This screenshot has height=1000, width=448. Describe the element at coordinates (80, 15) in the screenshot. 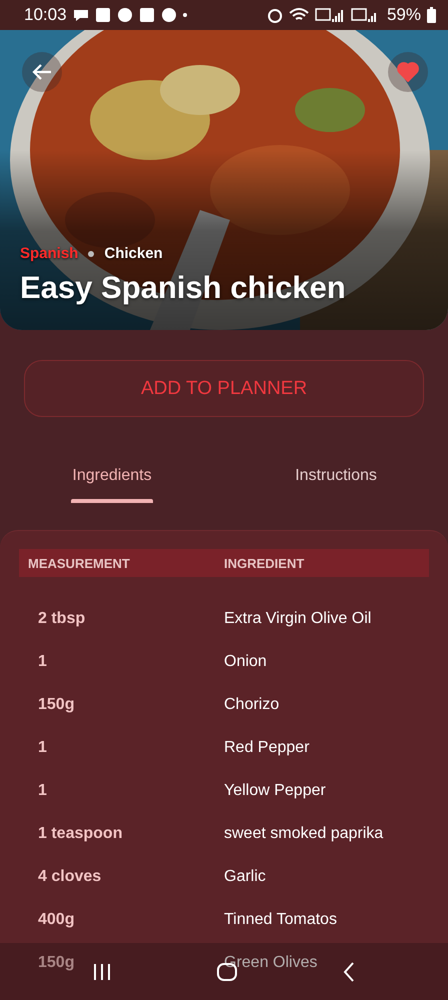

I see `chat-icon` at that location.